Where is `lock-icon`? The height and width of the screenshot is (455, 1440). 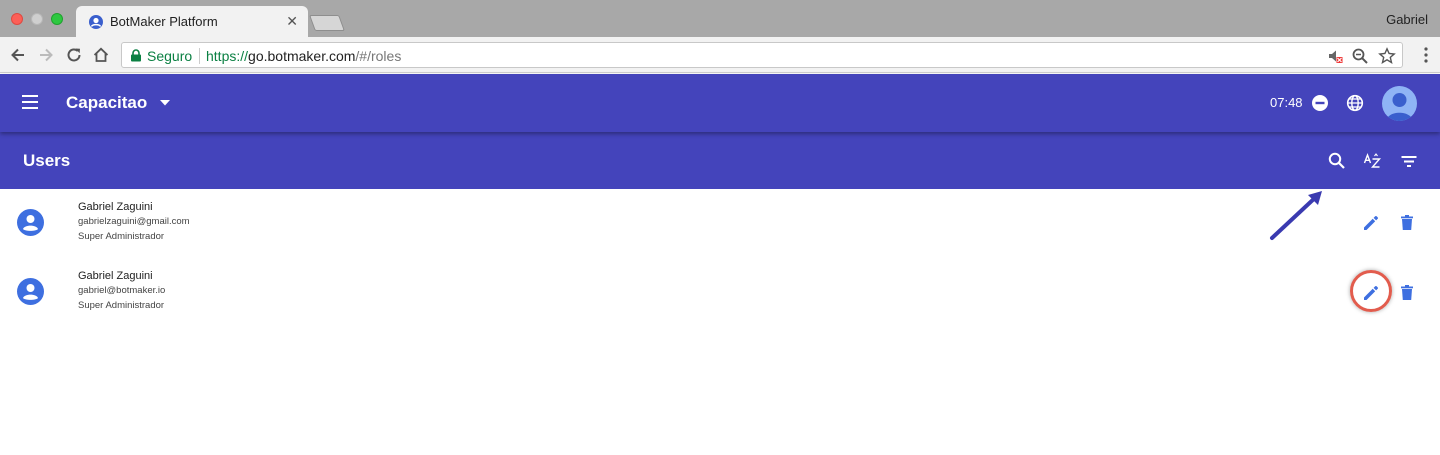 lock-icon is located at coordinates (136, 55).